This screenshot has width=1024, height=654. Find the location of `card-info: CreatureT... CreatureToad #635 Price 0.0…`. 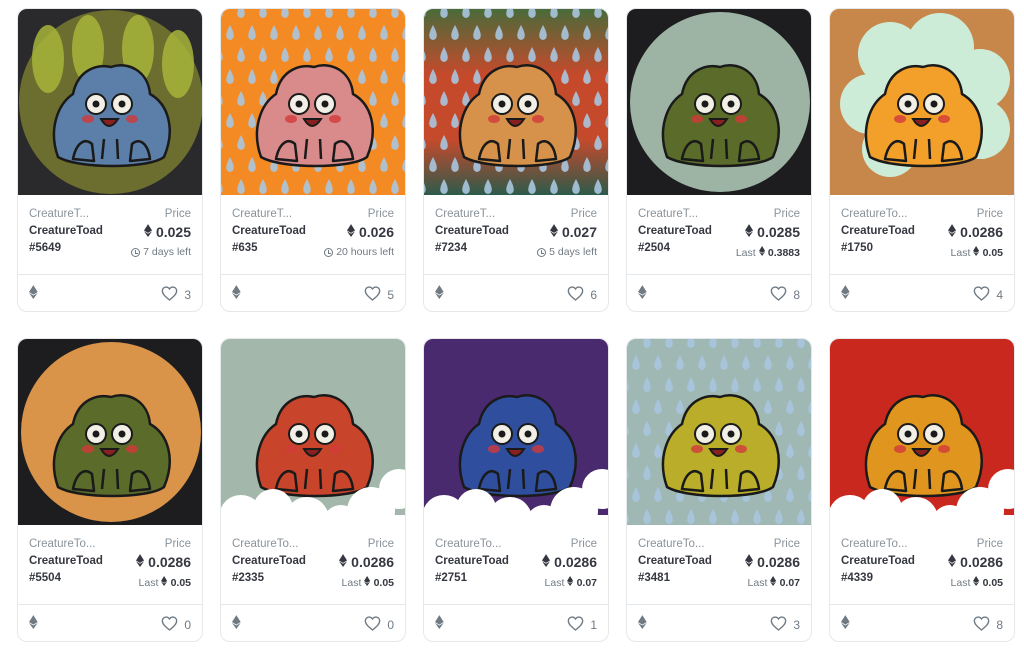

card-info: CreatureT... CreatureToad #635 Price 0.0… is located at coordinates (313, 234).